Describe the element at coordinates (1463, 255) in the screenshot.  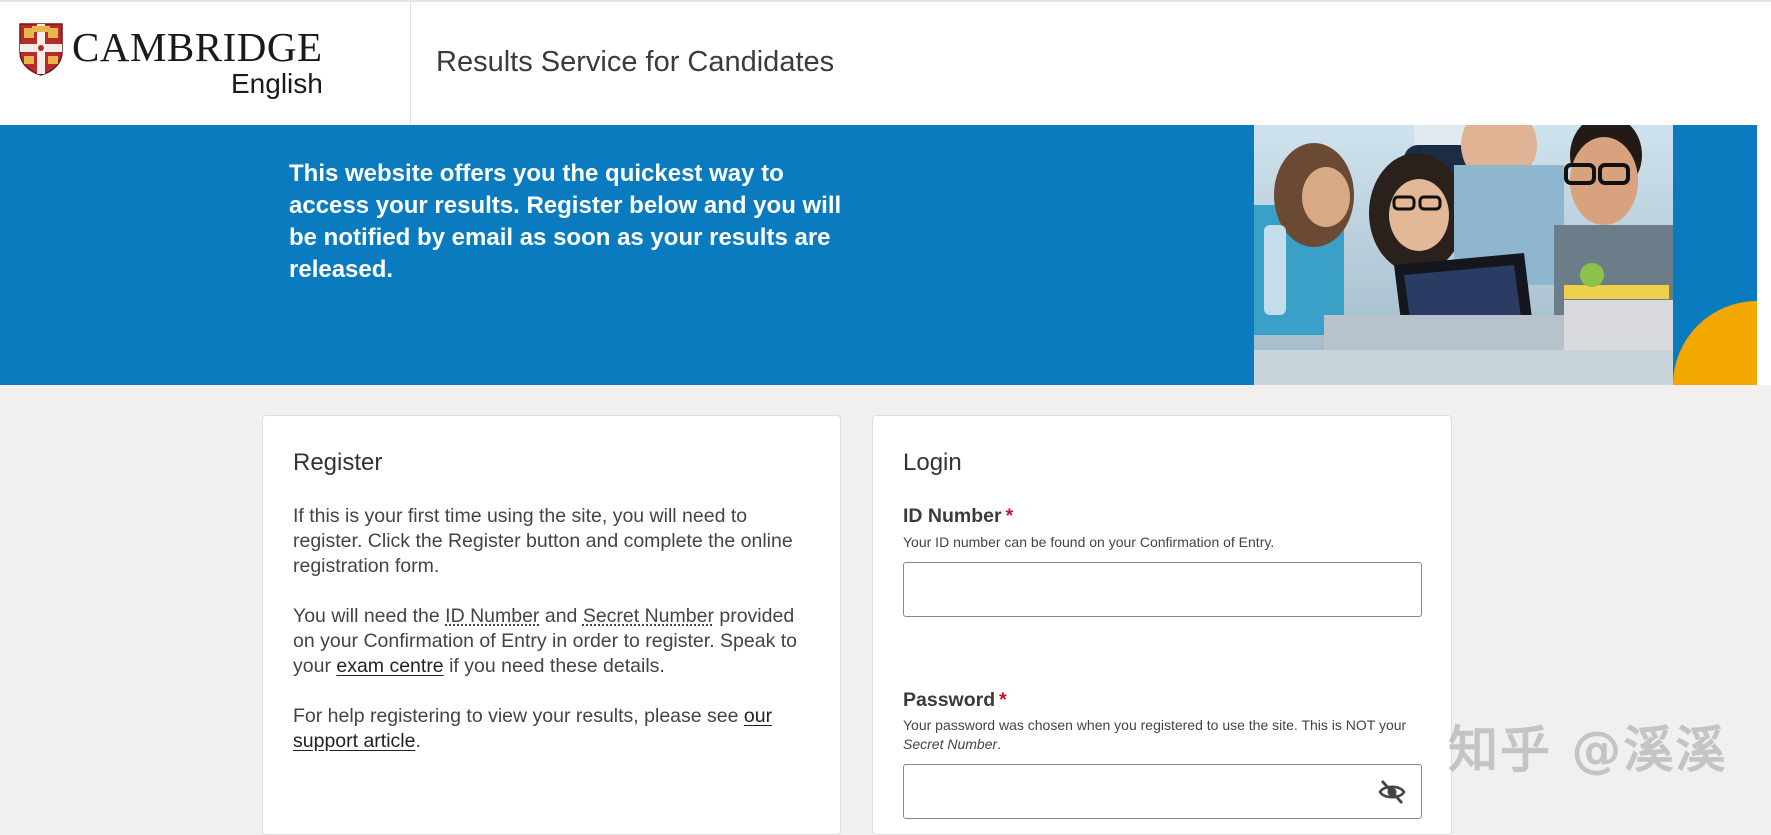
I see `students-photo` at that location.